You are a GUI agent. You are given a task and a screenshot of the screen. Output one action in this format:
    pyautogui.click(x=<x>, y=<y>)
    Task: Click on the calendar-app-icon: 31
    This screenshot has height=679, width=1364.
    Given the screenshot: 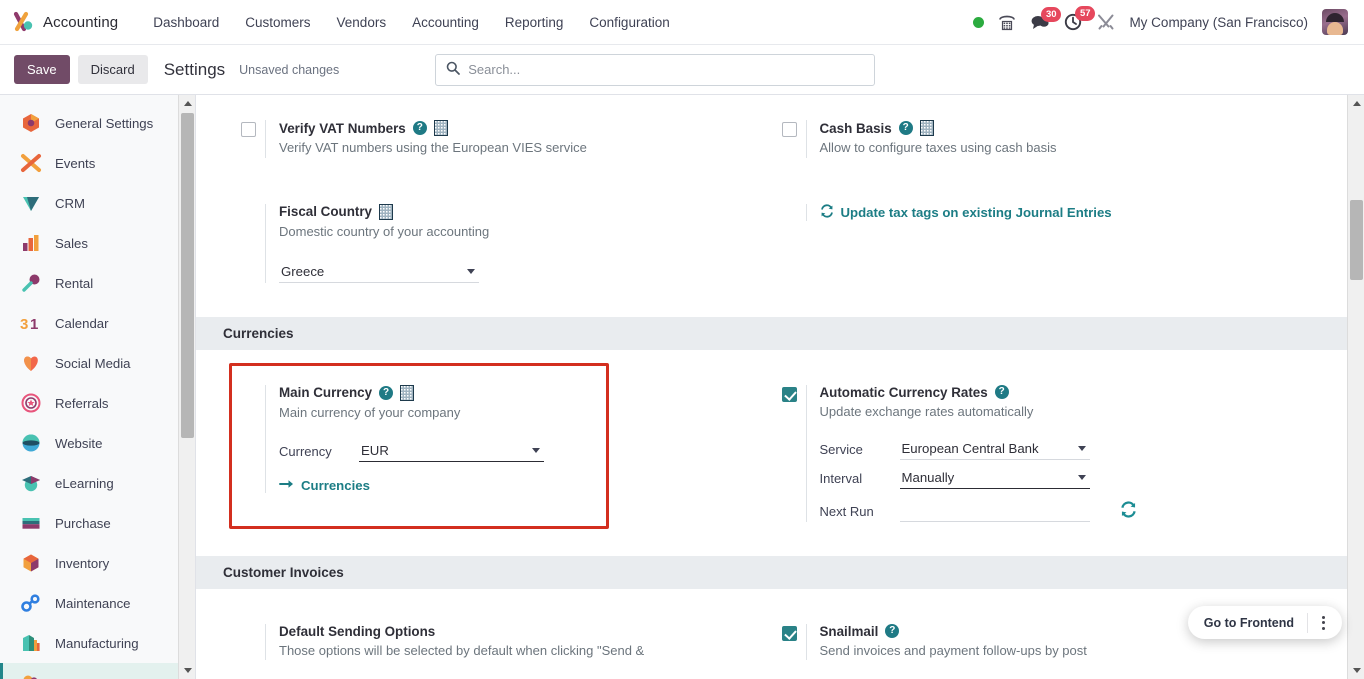 What is the action you would take?
    pyautogui.click(x=31, y=323)
    